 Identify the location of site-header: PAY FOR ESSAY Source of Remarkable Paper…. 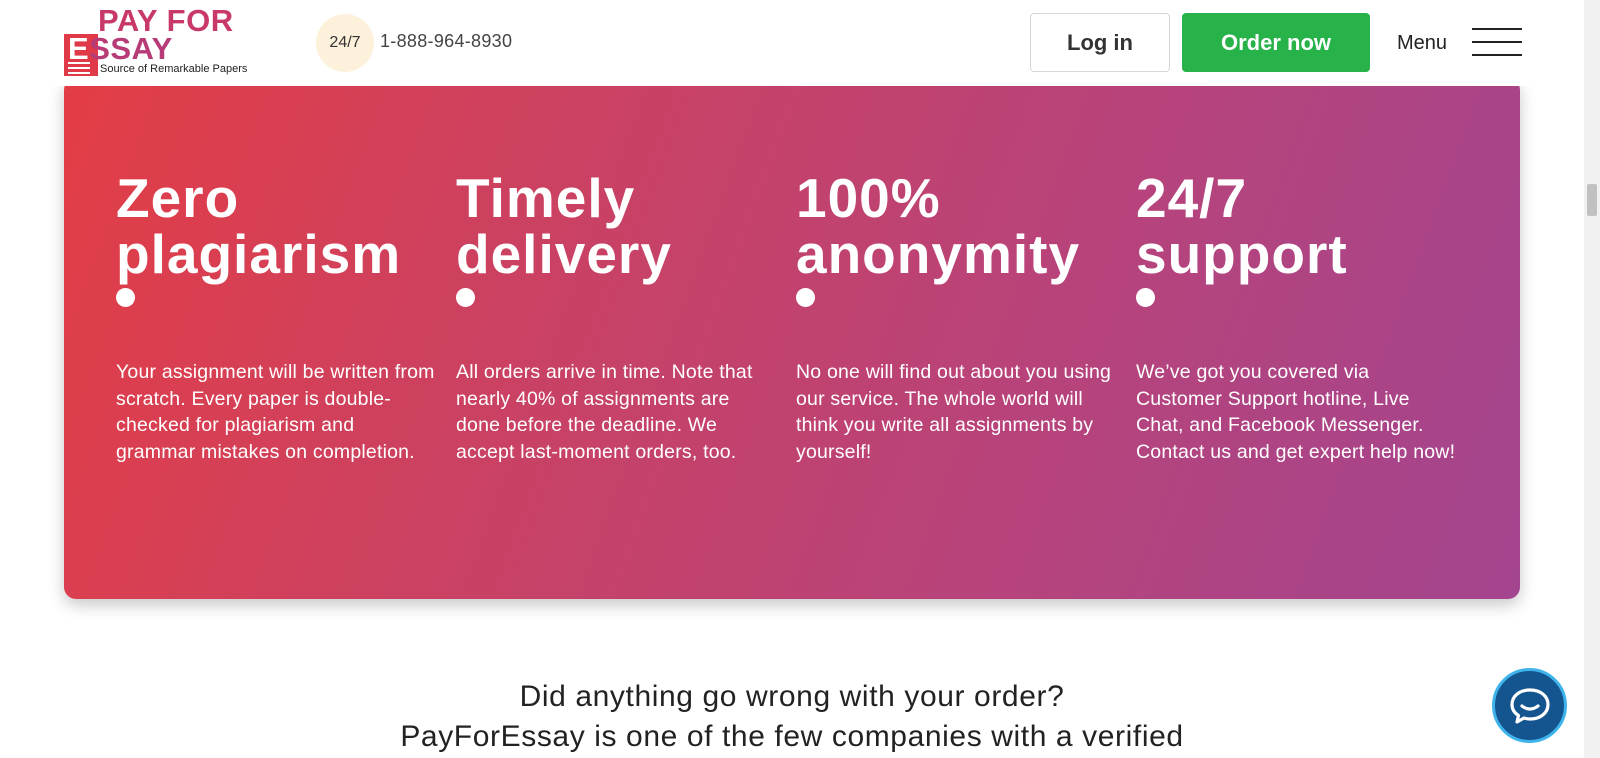
(792, 43).